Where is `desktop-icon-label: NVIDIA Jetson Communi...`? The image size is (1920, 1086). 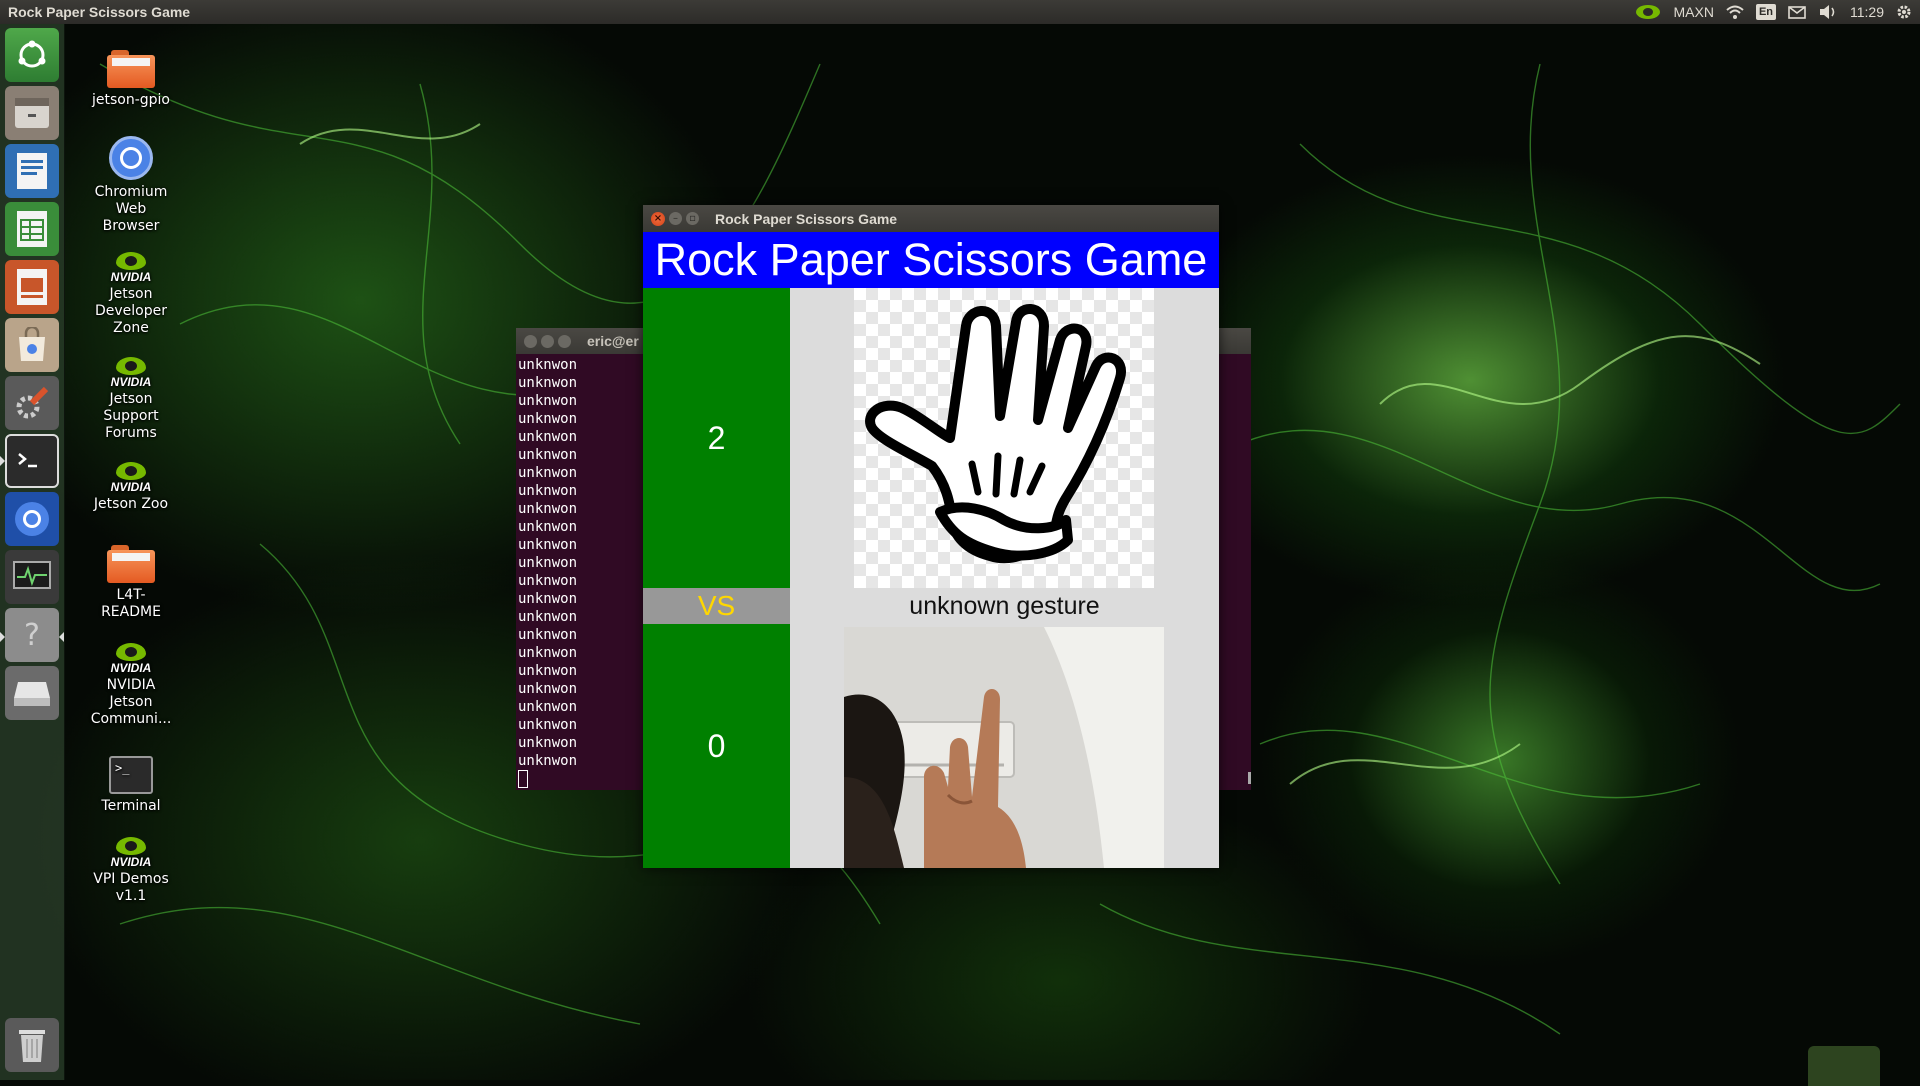
desktop-icon-label: NVIDIA Jetson Communi... is located at coordinates (131, 702).